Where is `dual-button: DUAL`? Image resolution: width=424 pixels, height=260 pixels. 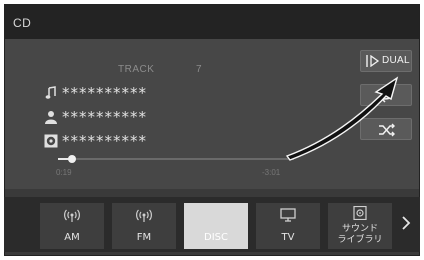
dual-button: DUAL is located at coordinates (386, 61).